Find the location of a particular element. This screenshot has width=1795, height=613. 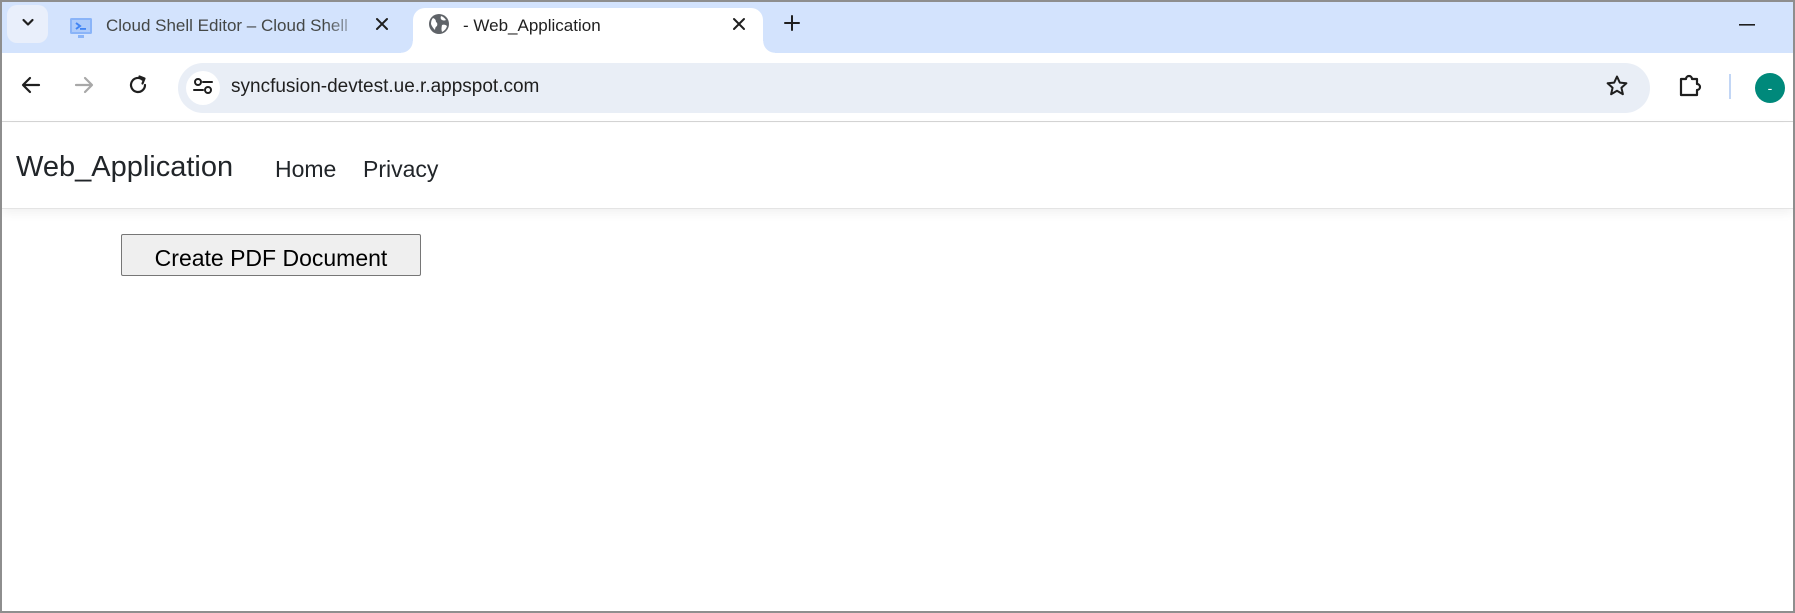

arrow-right-icon is located at coordinates (84, 87).